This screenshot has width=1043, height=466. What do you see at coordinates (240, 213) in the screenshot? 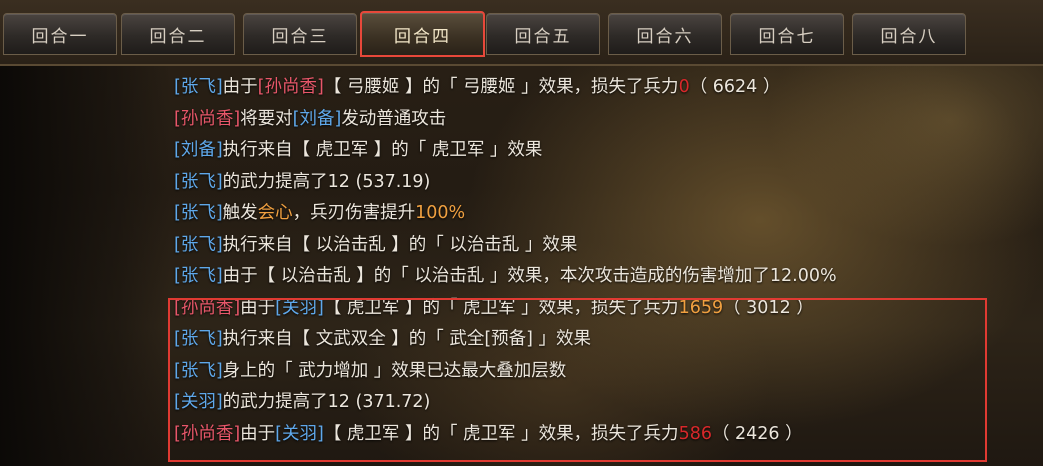
I see `log-segment: 触发` at bounding box center [240, 213].